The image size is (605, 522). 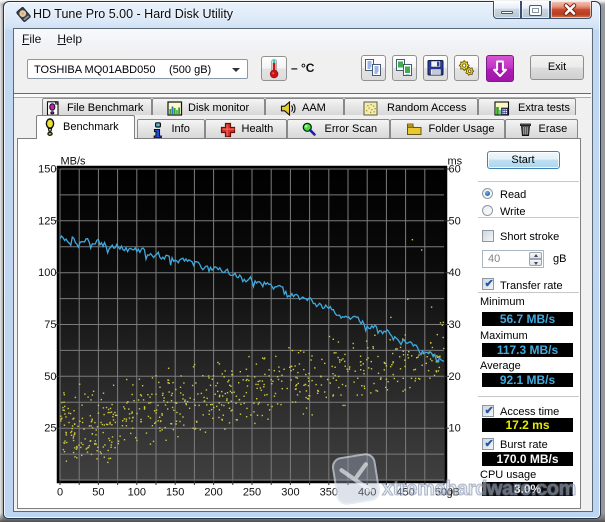 I want to click on svg-text: 10, so click(x=454, y=428).